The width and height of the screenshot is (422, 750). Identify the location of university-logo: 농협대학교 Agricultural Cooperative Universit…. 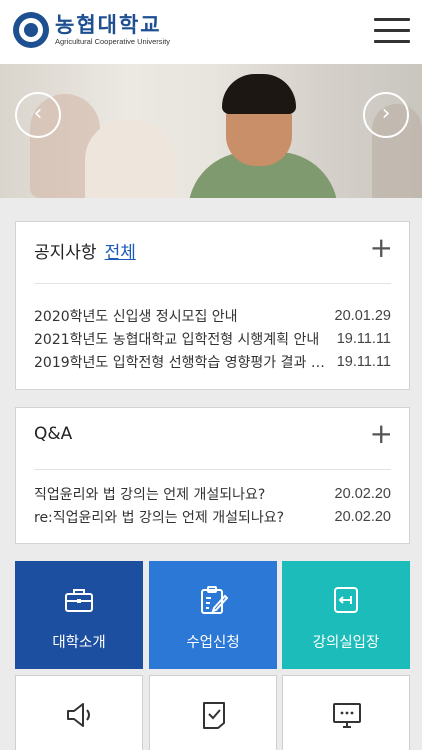
(91, 30).